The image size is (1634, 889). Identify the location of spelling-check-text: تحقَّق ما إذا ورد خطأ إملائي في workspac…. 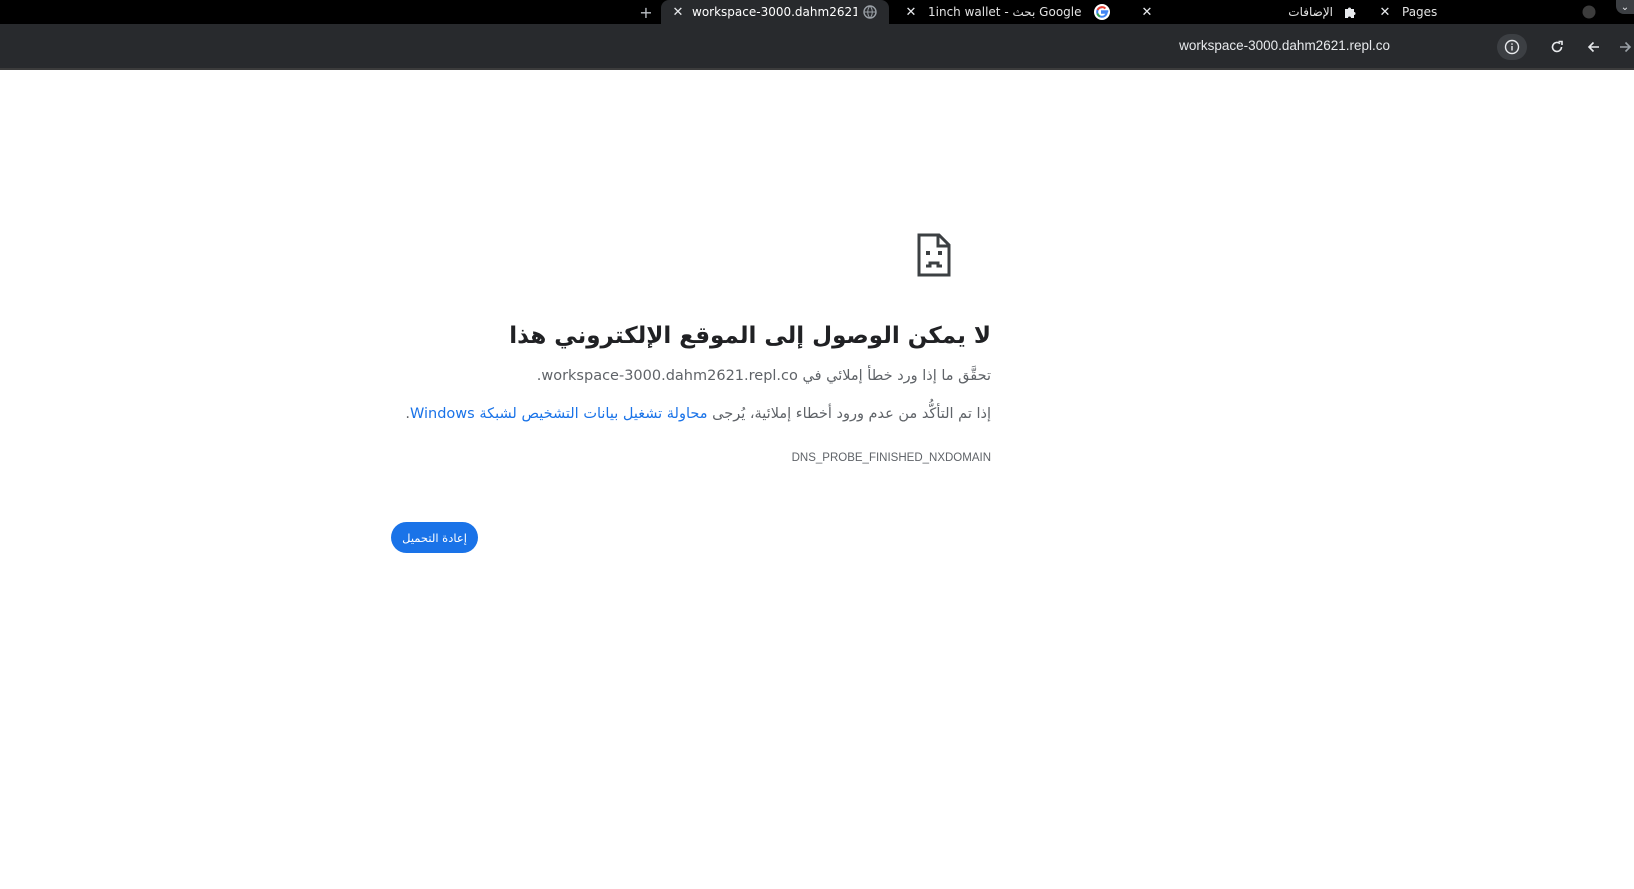
(764, 376).